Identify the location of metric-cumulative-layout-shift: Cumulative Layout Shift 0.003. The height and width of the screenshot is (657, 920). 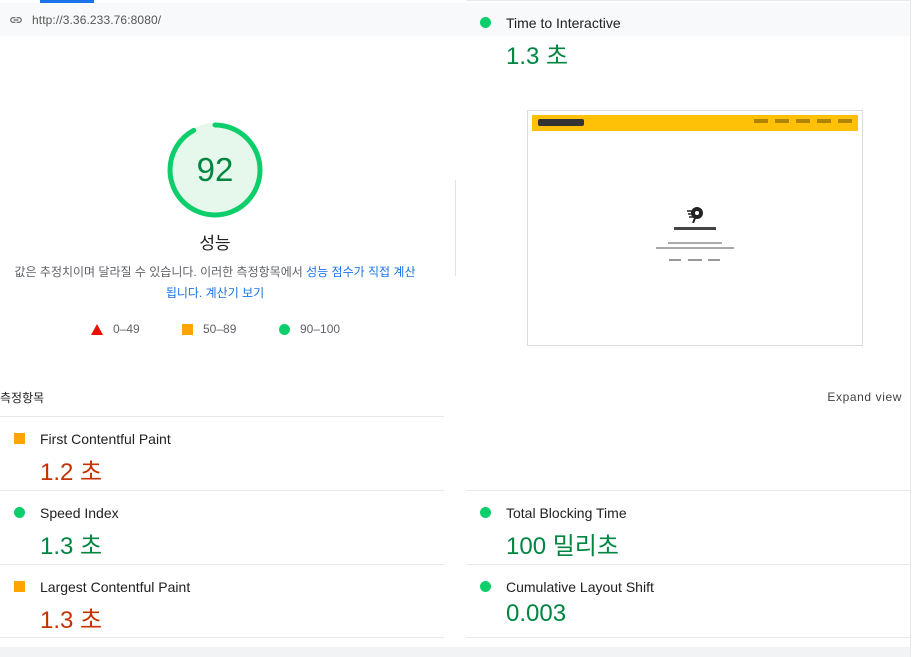
(688, 601).